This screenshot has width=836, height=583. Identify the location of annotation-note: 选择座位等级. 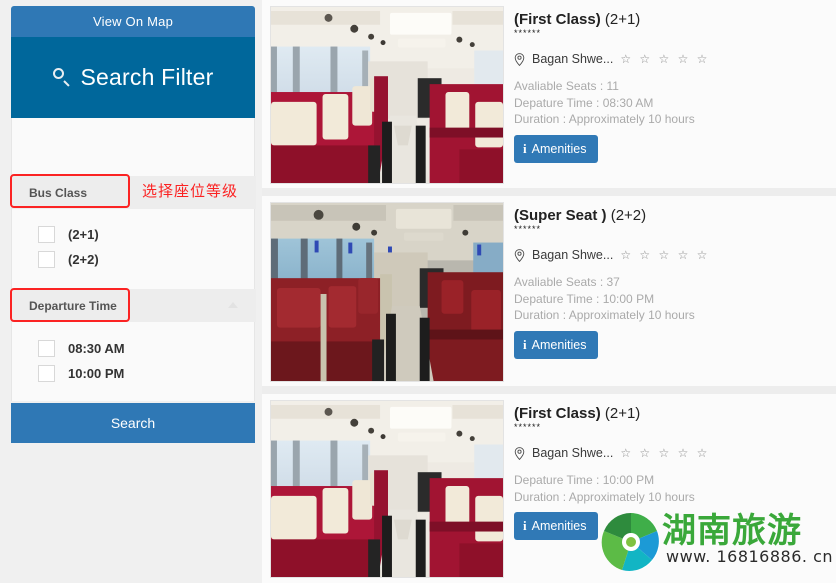
(190, 191).